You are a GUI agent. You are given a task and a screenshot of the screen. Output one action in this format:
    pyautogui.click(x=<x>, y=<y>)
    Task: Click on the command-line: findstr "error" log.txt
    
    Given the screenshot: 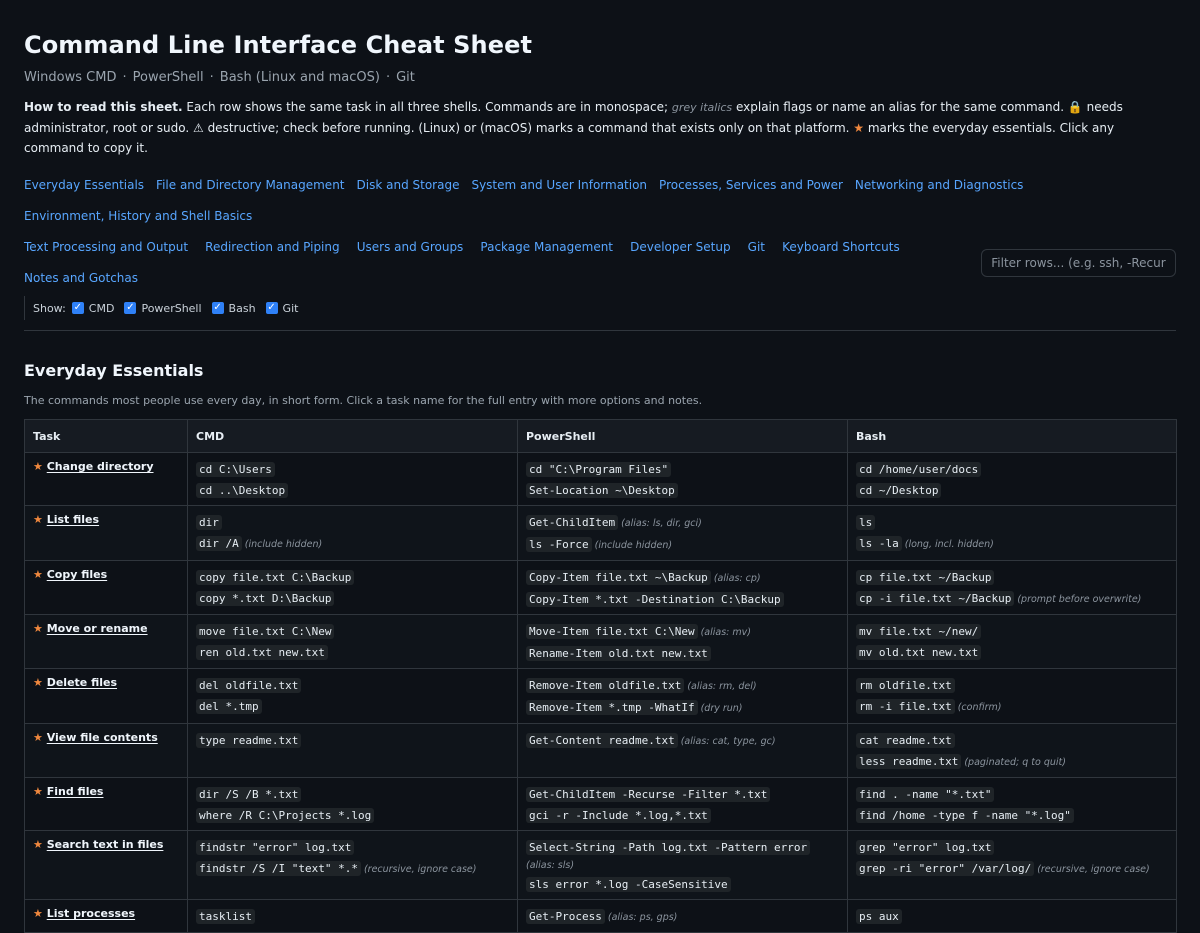 What is the action you would take?
    pyautogui.click(x=352, y=847)
    